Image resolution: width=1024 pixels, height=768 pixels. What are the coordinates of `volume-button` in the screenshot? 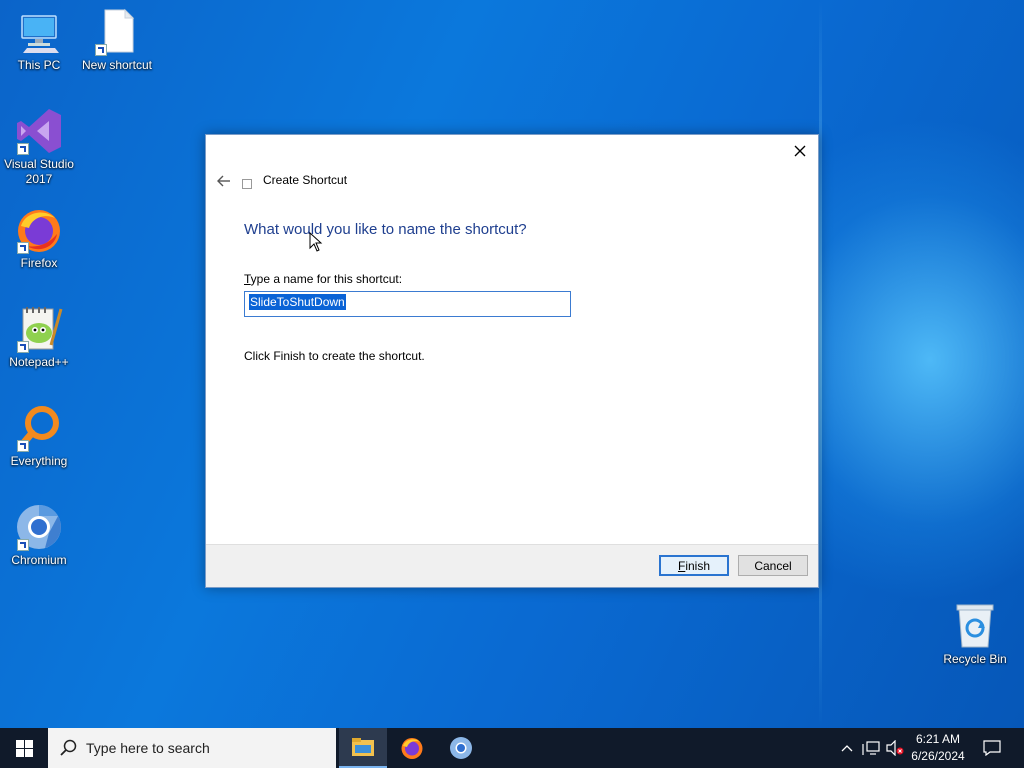 It's located at (895, 748).